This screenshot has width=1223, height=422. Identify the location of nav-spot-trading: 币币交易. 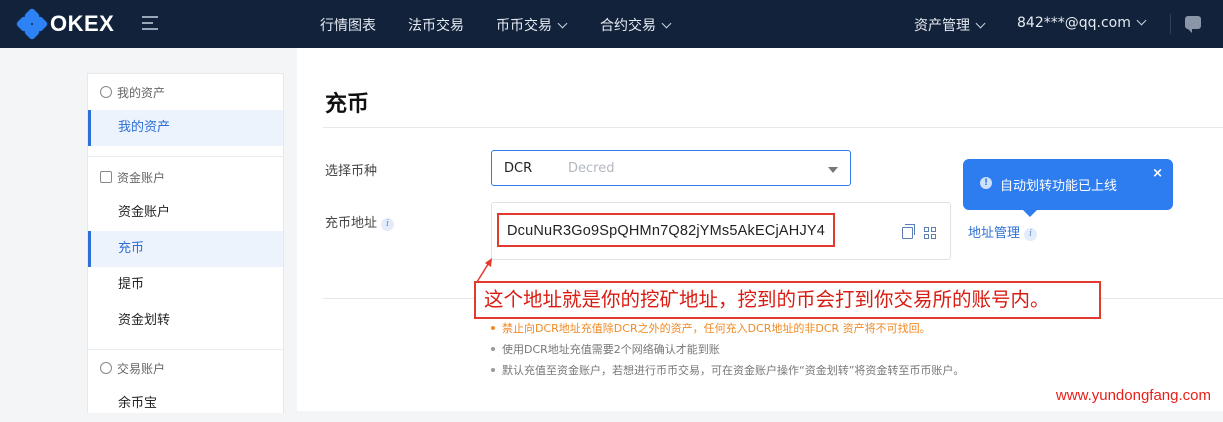
(531, 25).